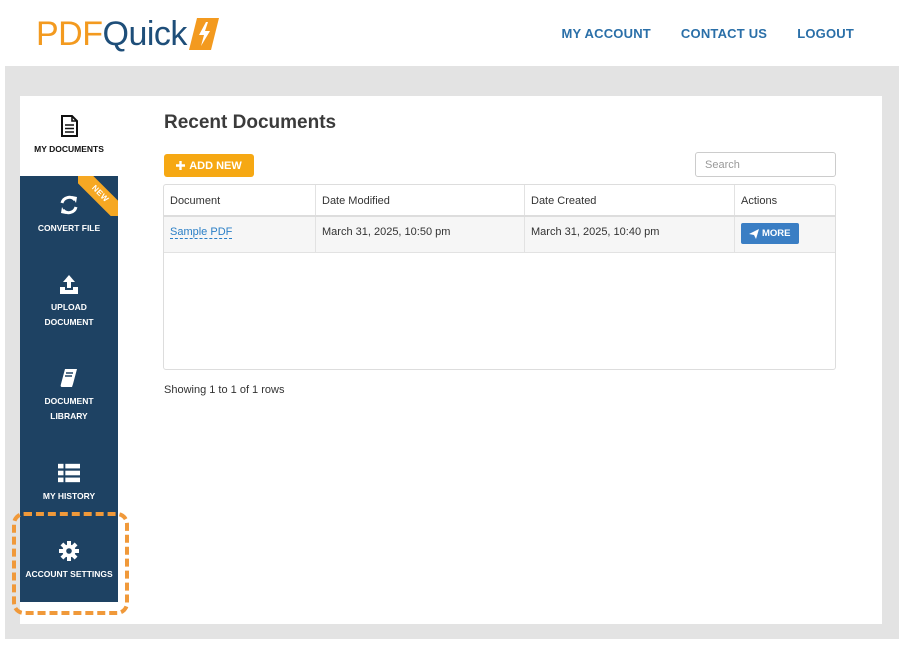 The image size is (906, 647). Describe the element at coordinates (69, 149) in the screenshot. I see `sidebar-item-label: MY DOCUMENTS` at that location.